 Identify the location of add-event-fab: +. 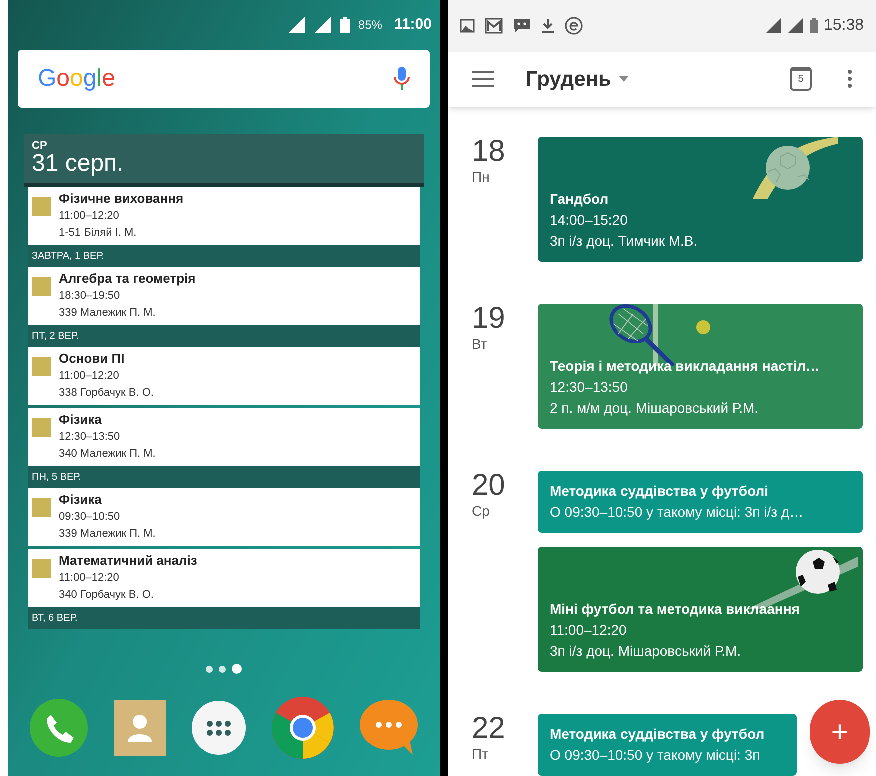
(840, 732).